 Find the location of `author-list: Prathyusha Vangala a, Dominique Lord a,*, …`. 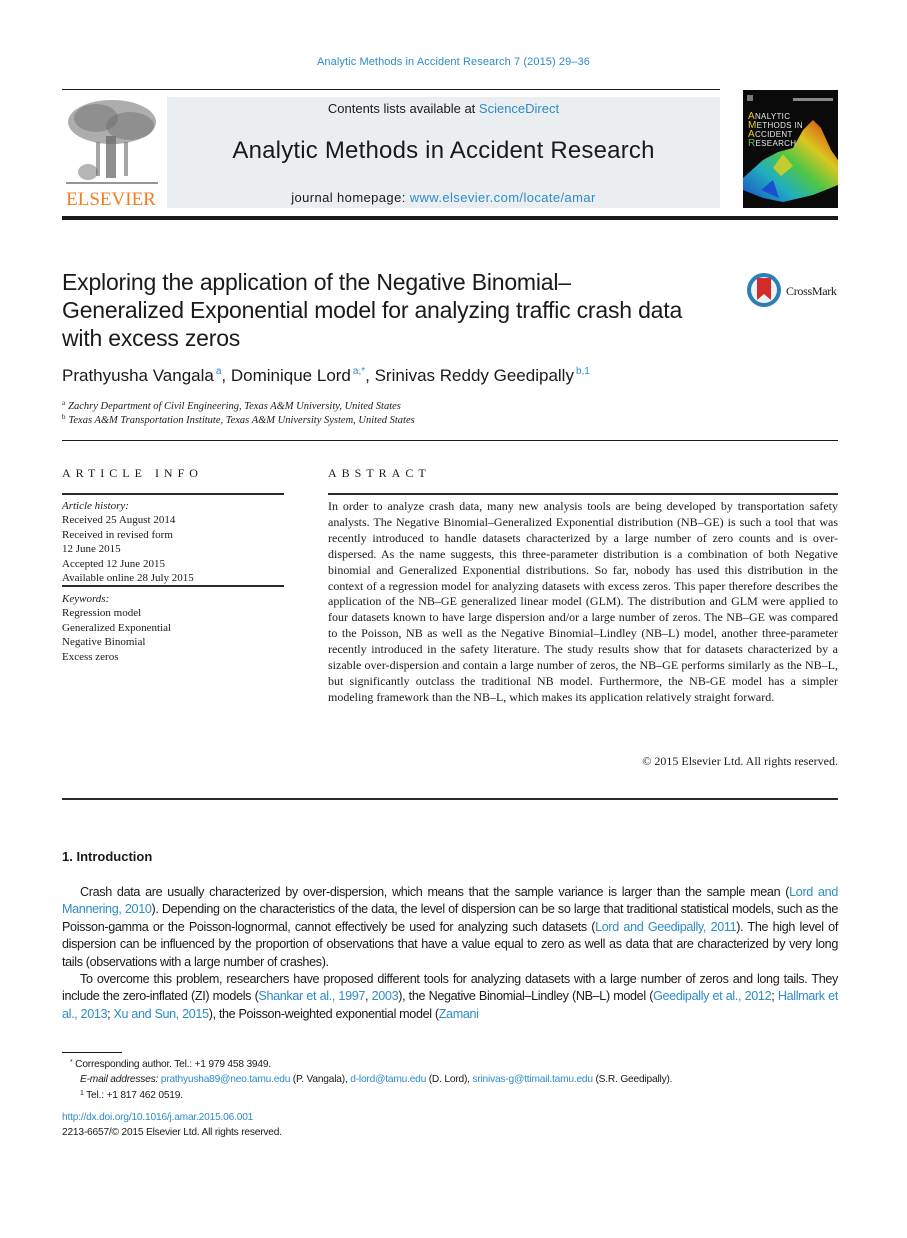

author-list: Prathyusha Vangala a, Dominique Lord a,*, … is located at coordinates (326, 375).